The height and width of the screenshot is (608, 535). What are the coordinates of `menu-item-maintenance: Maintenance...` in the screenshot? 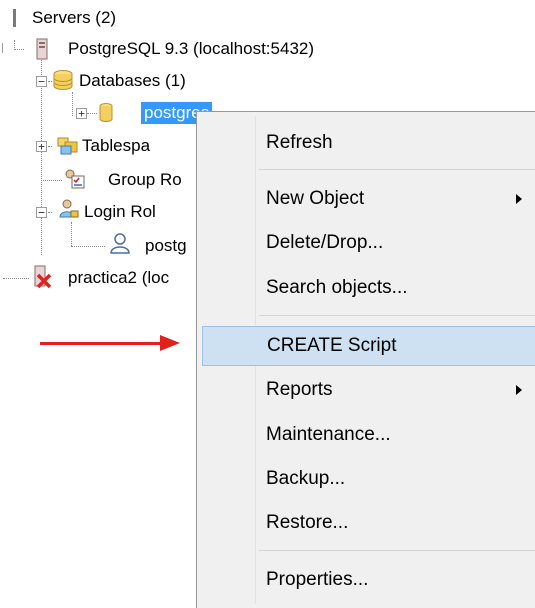 It's located at (367, 435).